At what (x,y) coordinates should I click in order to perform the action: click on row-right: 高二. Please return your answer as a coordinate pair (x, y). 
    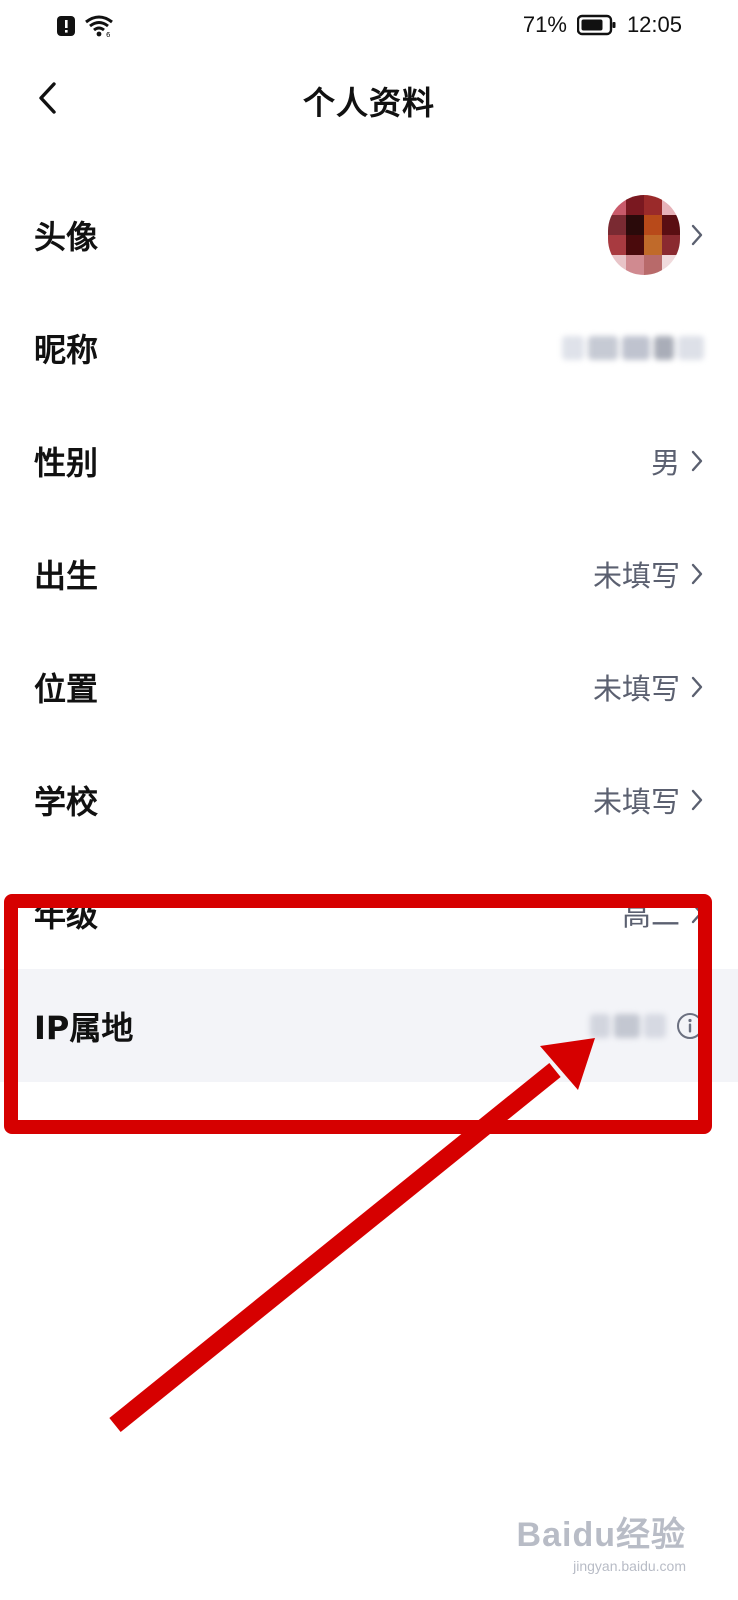
    Looking at the image, I should click on (663, 913).